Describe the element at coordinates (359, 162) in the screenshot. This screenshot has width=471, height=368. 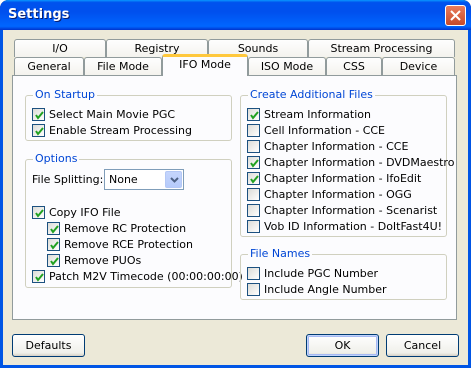
I see `checkbox-label: Chapter Information - DVDMaestro` at that location.